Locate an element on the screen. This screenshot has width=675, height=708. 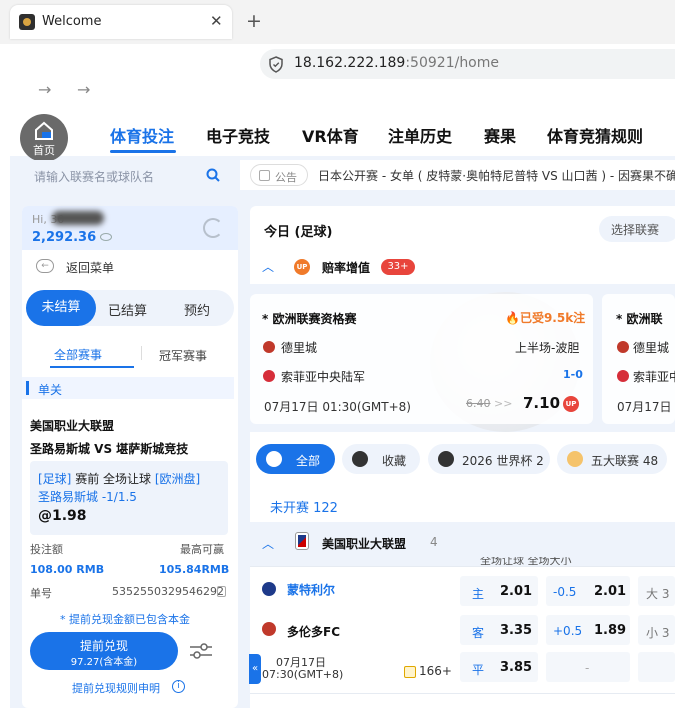
over-under-line: 大 3 is located at coordinates (658, 594).